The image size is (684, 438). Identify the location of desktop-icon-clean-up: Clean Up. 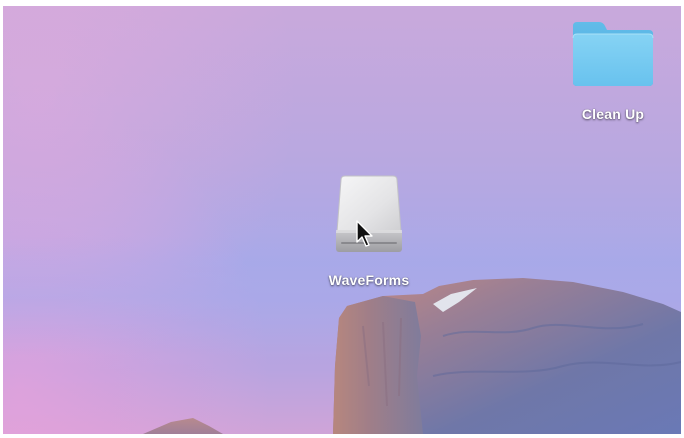
(613, 70).